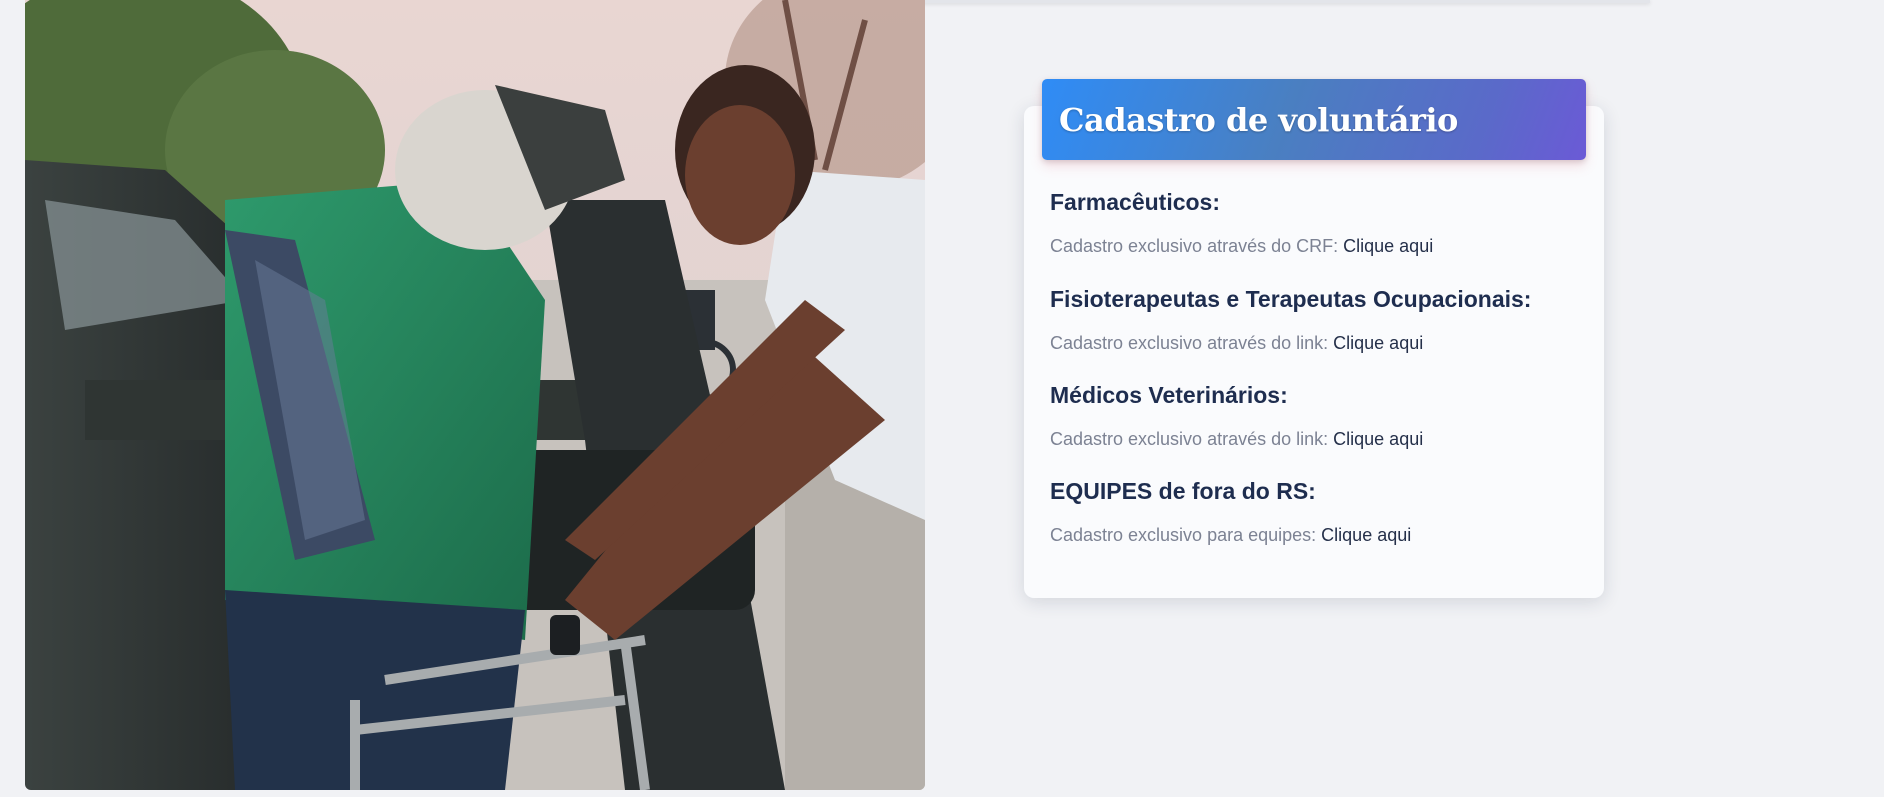  What do you see at coordinates (1258, 119) in the screenshot?
I see `card-title: Cadastro de voluntário` at bounding box center [1258, 119].